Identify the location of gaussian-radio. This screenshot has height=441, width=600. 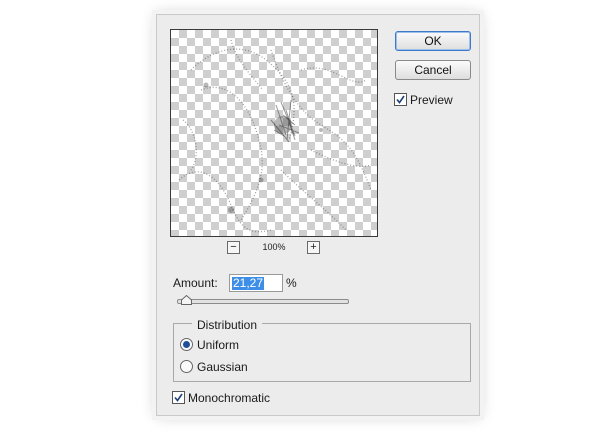
(186, 367).